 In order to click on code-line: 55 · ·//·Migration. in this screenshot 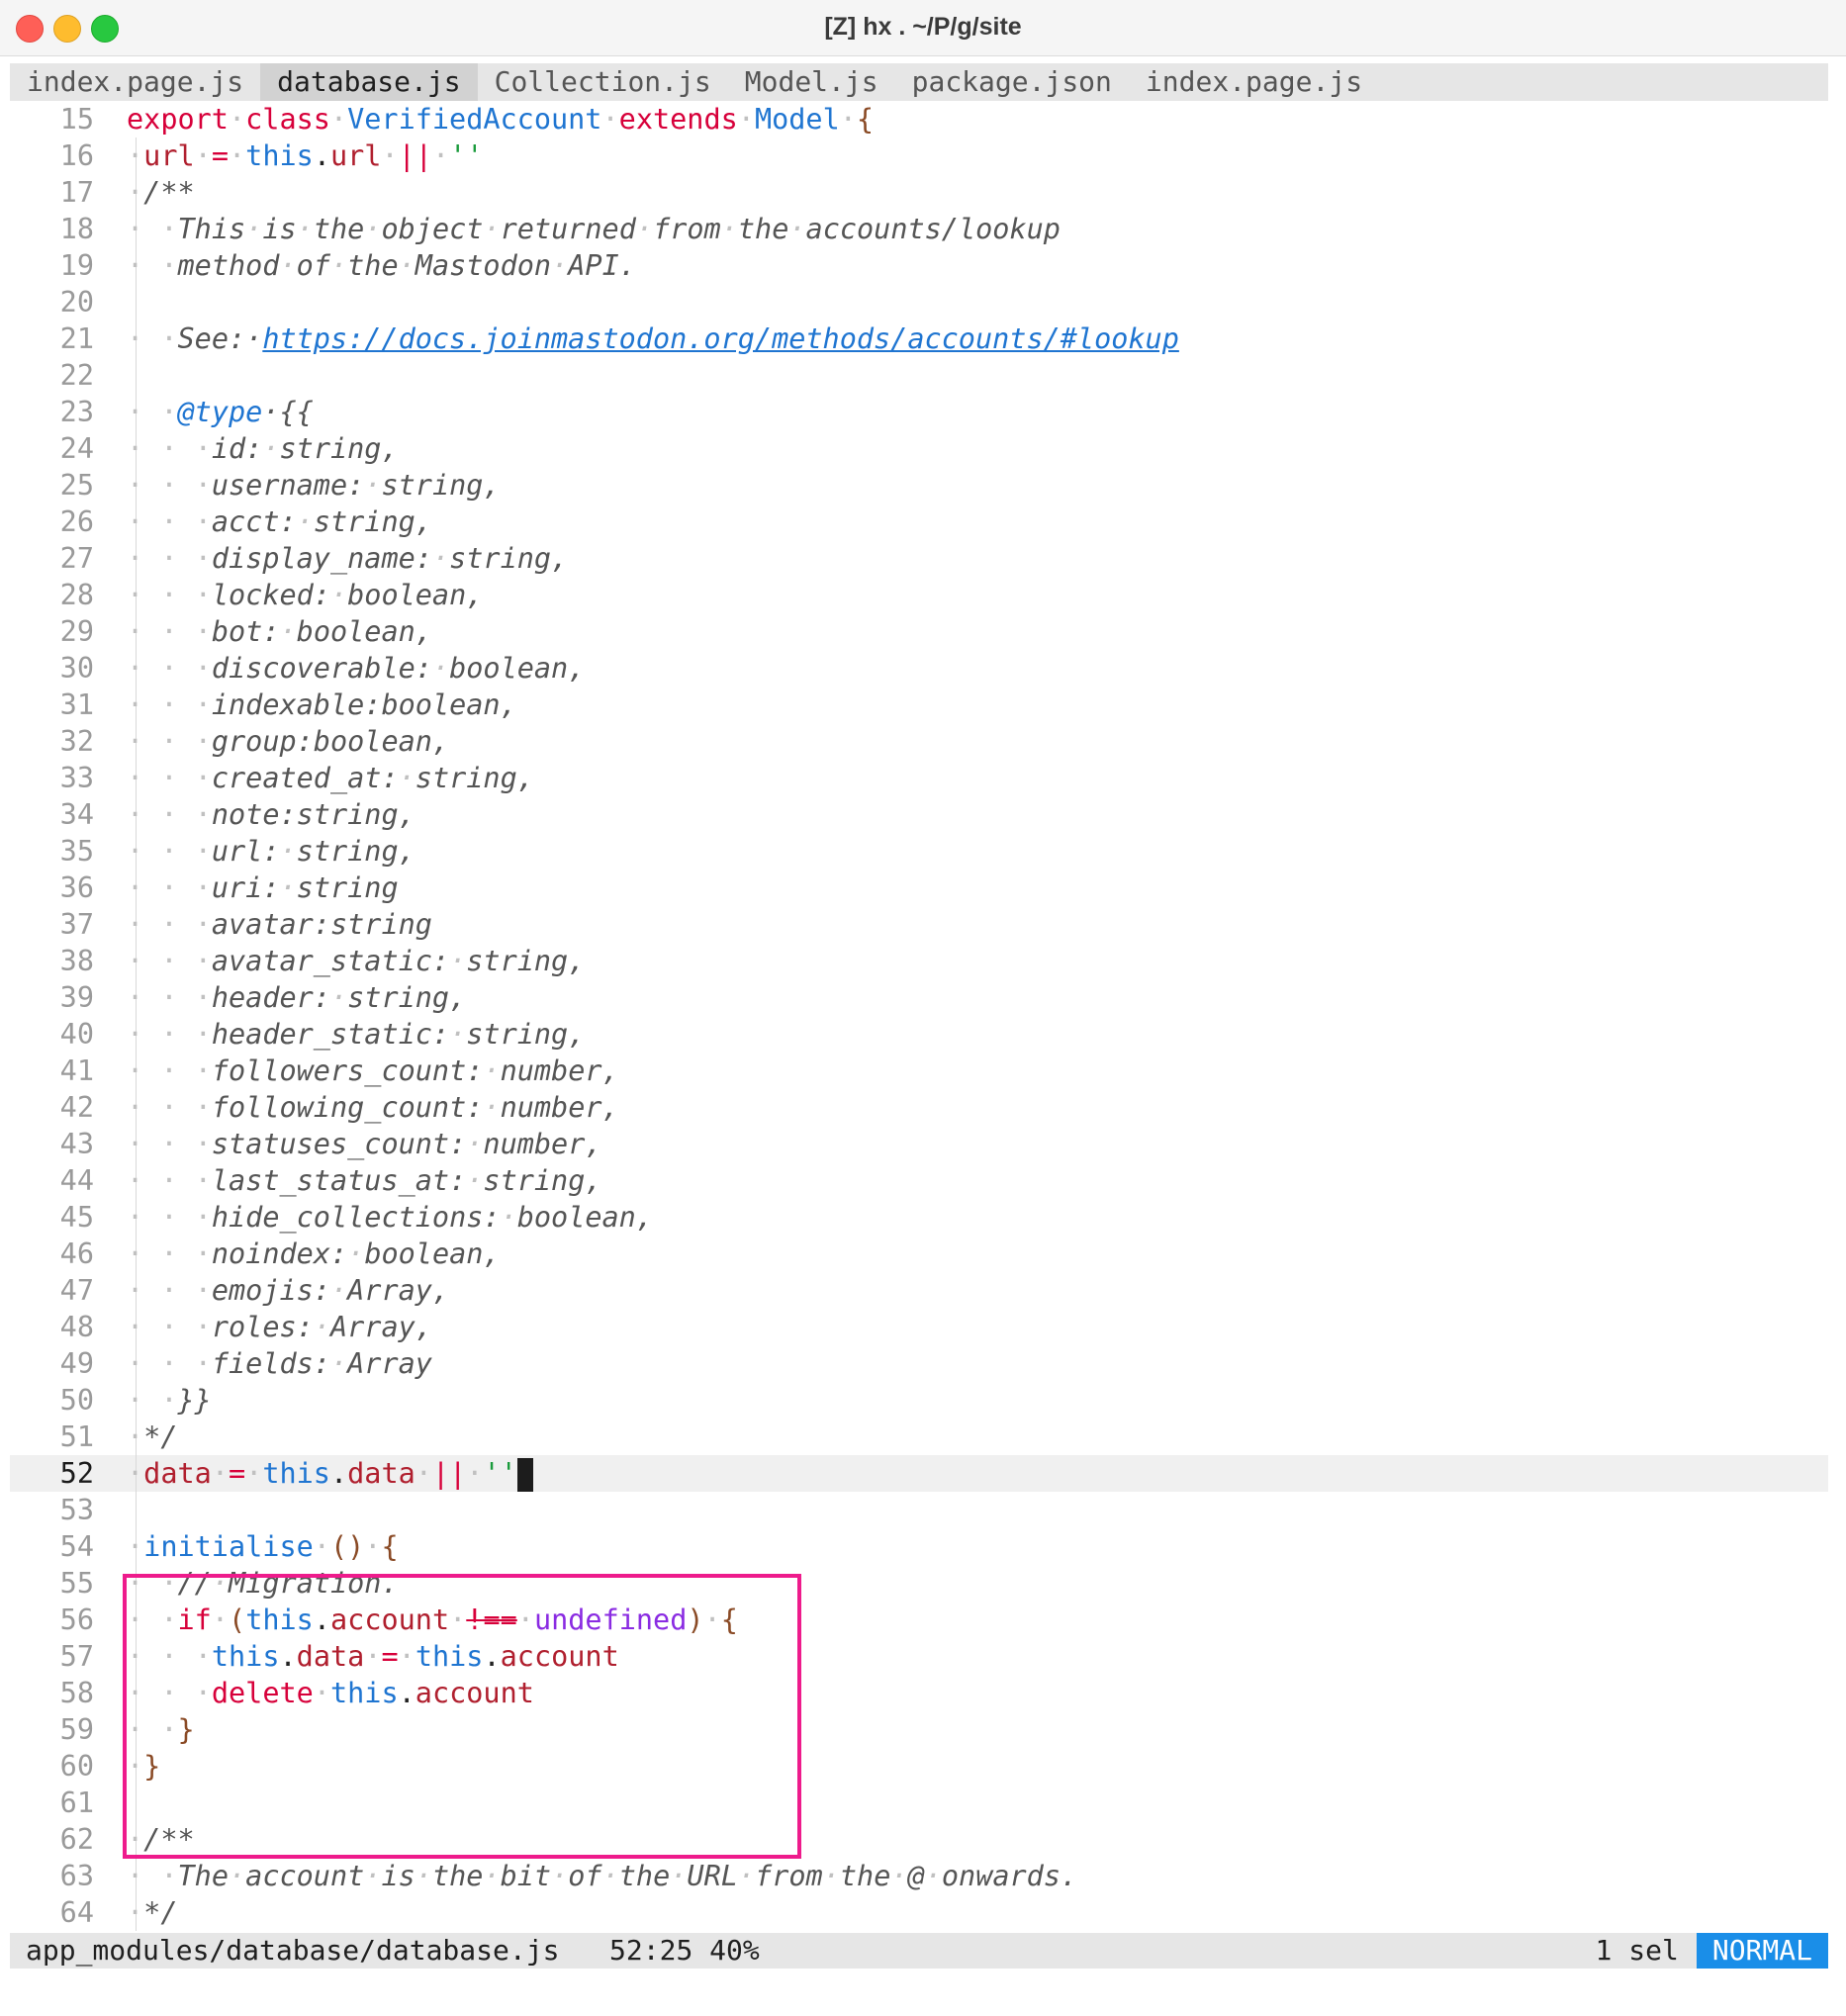, I will do `click(919, 1583)`.